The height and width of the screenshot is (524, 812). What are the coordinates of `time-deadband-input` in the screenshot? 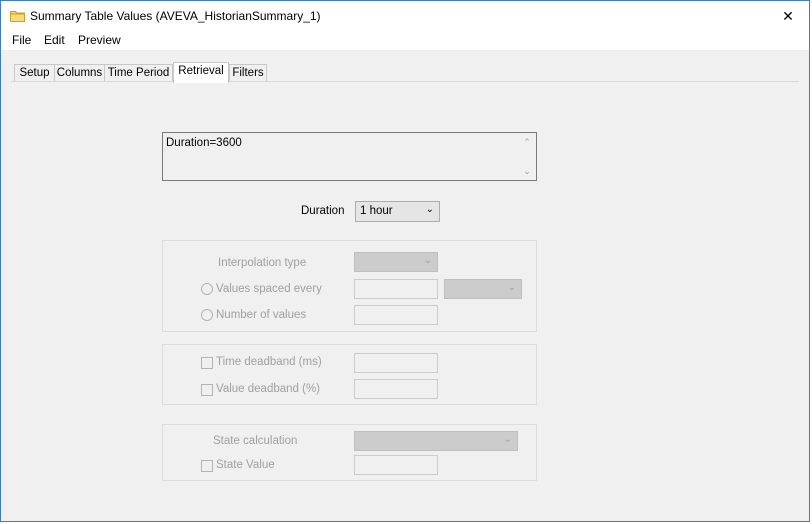 It's located at (396, 363).